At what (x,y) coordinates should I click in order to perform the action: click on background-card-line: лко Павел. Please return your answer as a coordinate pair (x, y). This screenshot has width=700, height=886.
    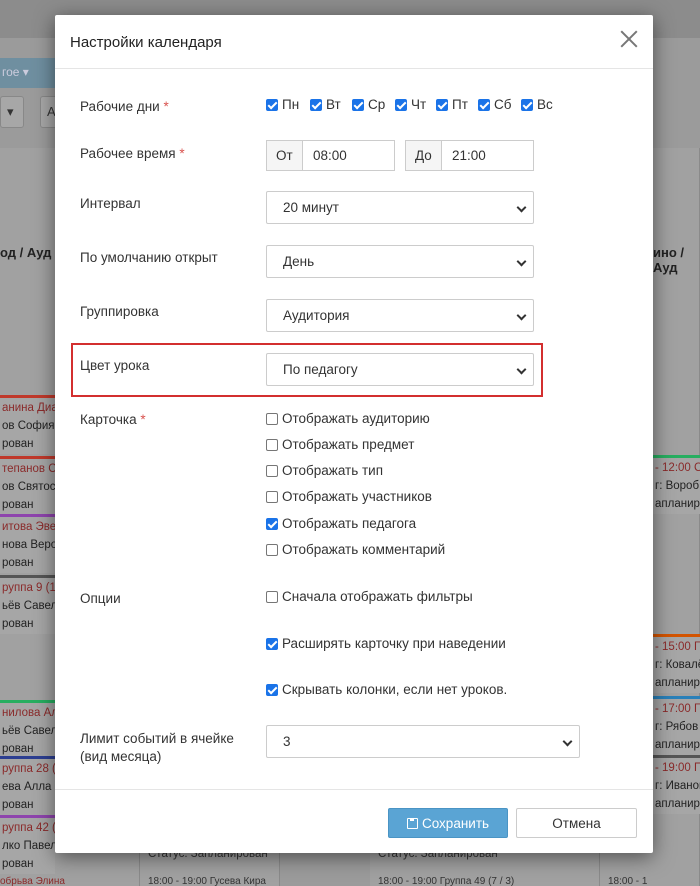
    Looking at the image, I should click on (28, 846).